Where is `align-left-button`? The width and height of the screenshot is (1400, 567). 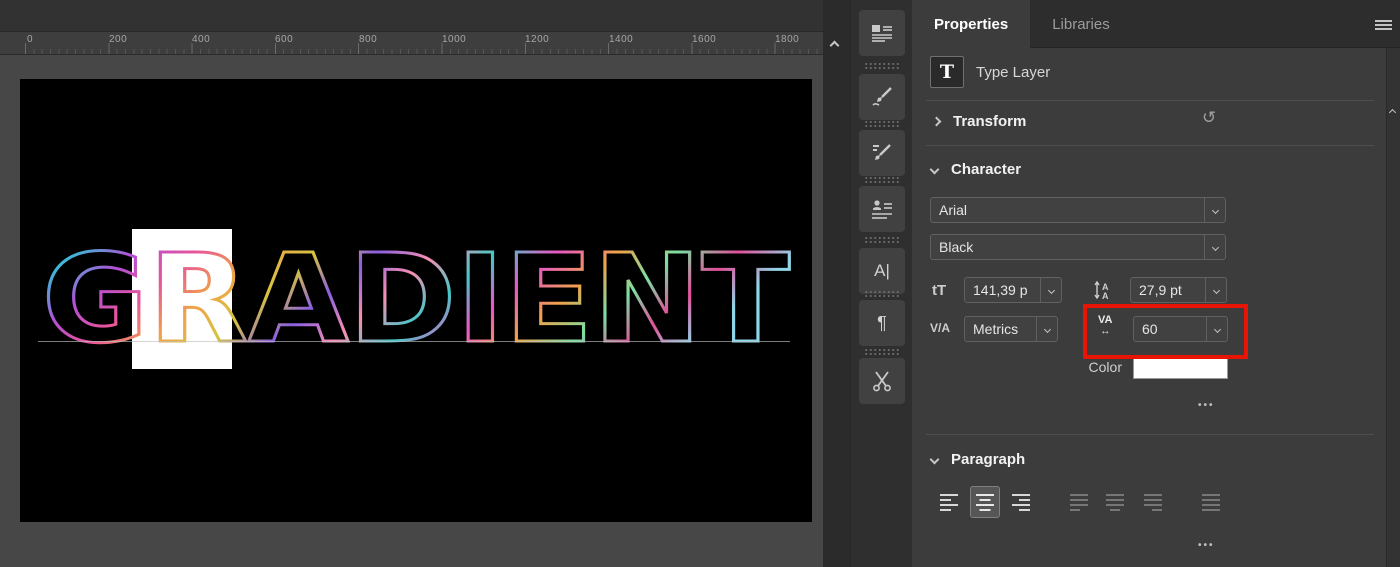
align-left-button is located at coordinates (949, 502).